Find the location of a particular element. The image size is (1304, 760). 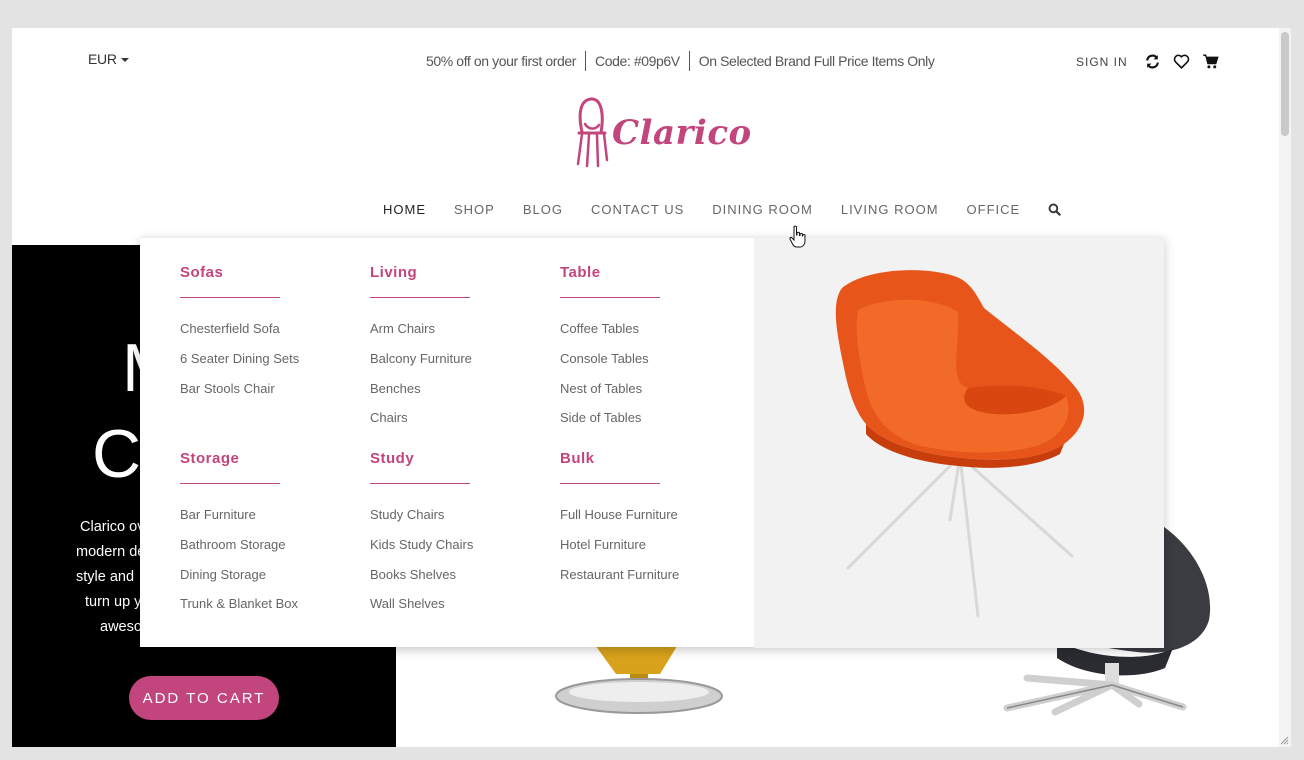

menu-link-wall-shelves: Wall Shelves is located at coordinates (465, 604).